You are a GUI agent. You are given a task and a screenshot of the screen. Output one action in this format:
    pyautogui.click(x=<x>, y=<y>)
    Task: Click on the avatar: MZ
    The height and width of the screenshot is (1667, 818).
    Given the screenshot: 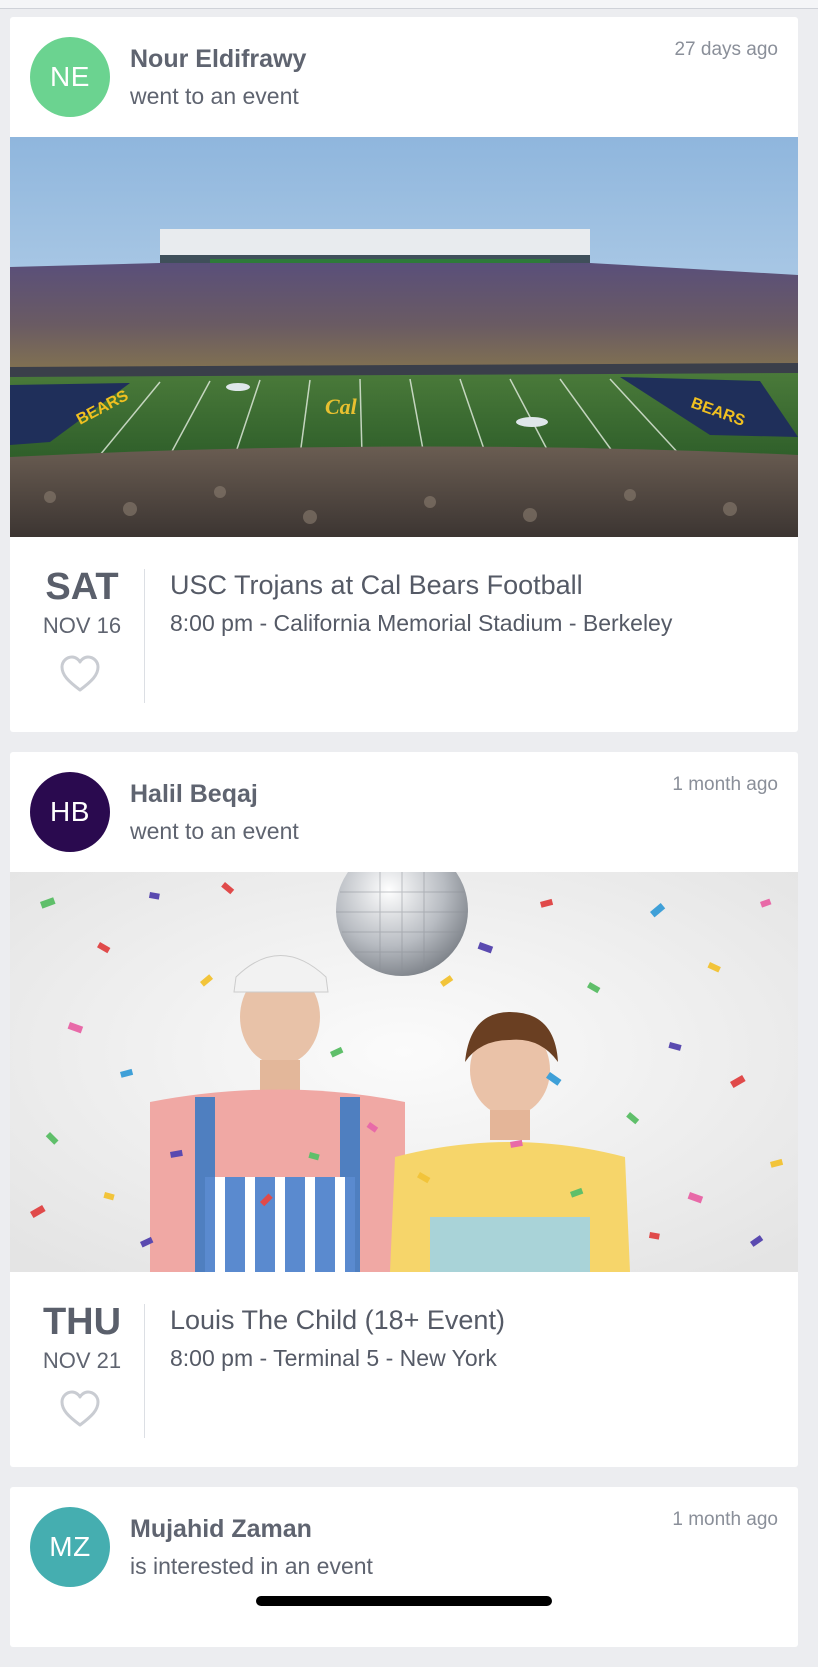 What is the action you would take?
    pyautogui.click(x=70, y=1547)
    